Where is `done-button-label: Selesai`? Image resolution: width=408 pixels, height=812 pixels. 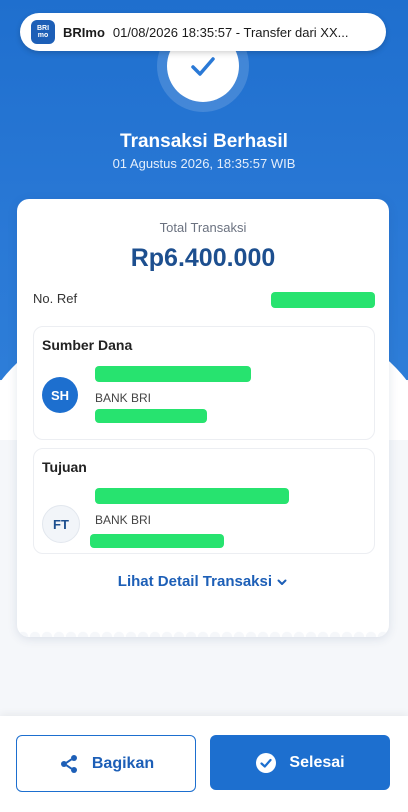 done-button-label: Selesai is located at coordinates (317, 762).